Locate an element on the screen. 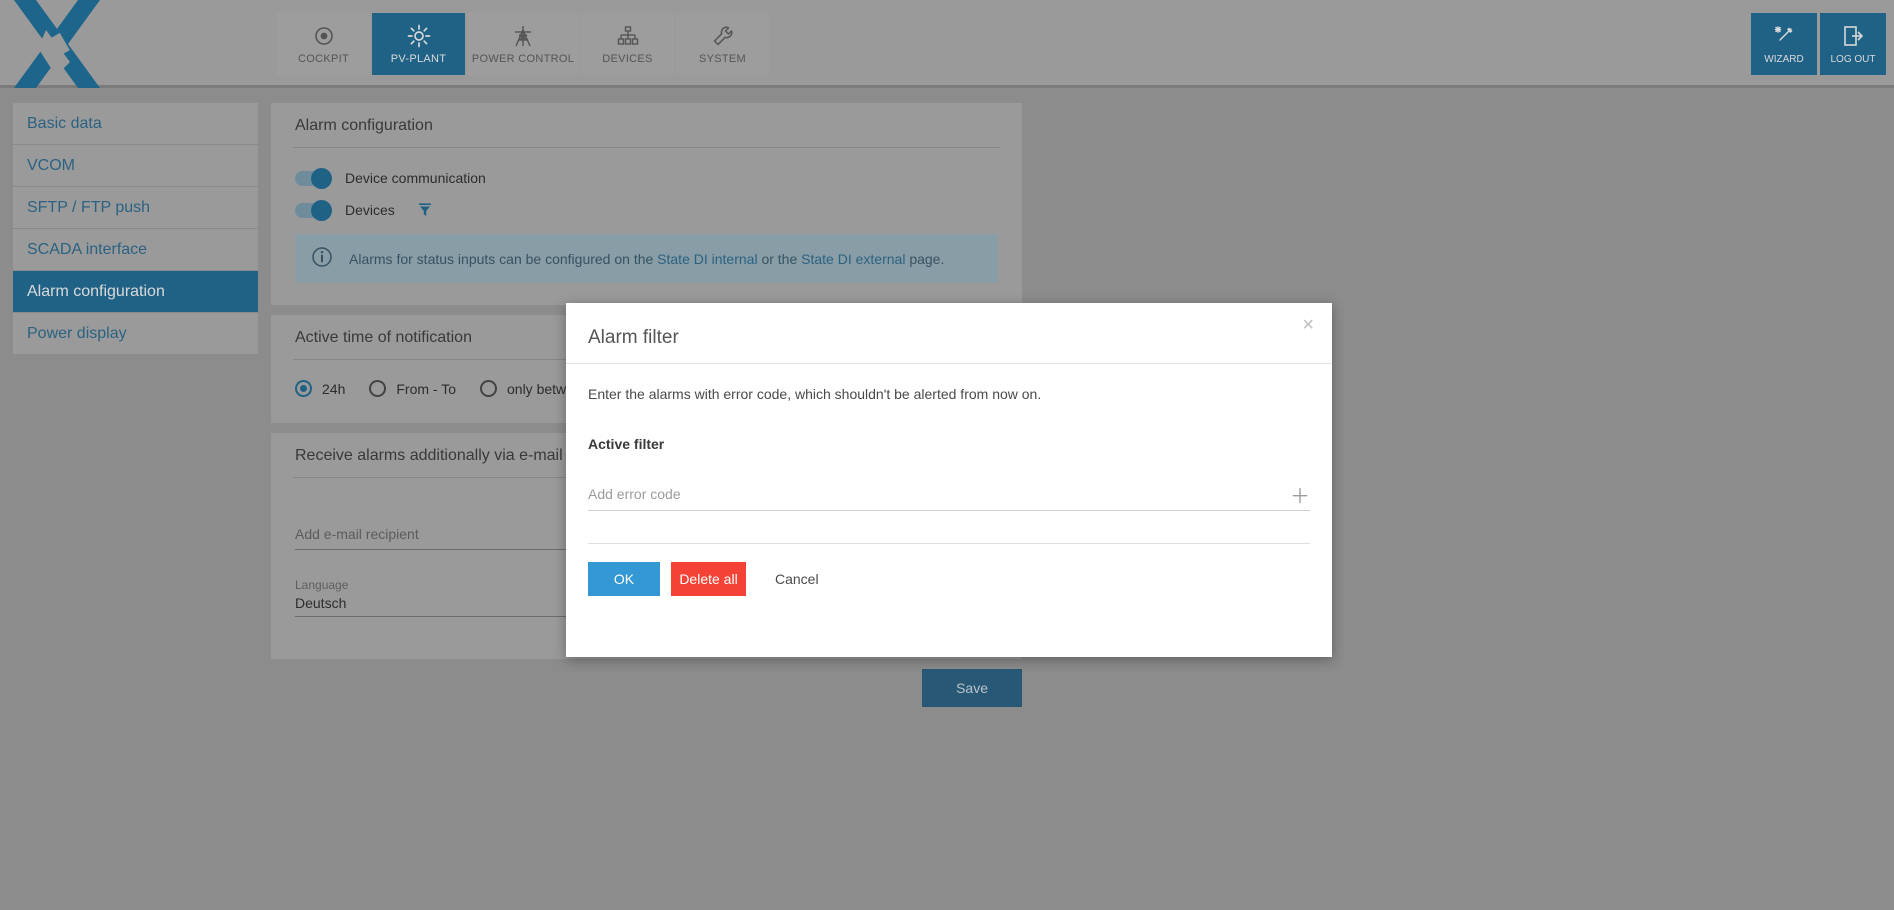 The width and height of the screenshot is (1894, 910). close-icon: × is located at coordinates (1308, 325).